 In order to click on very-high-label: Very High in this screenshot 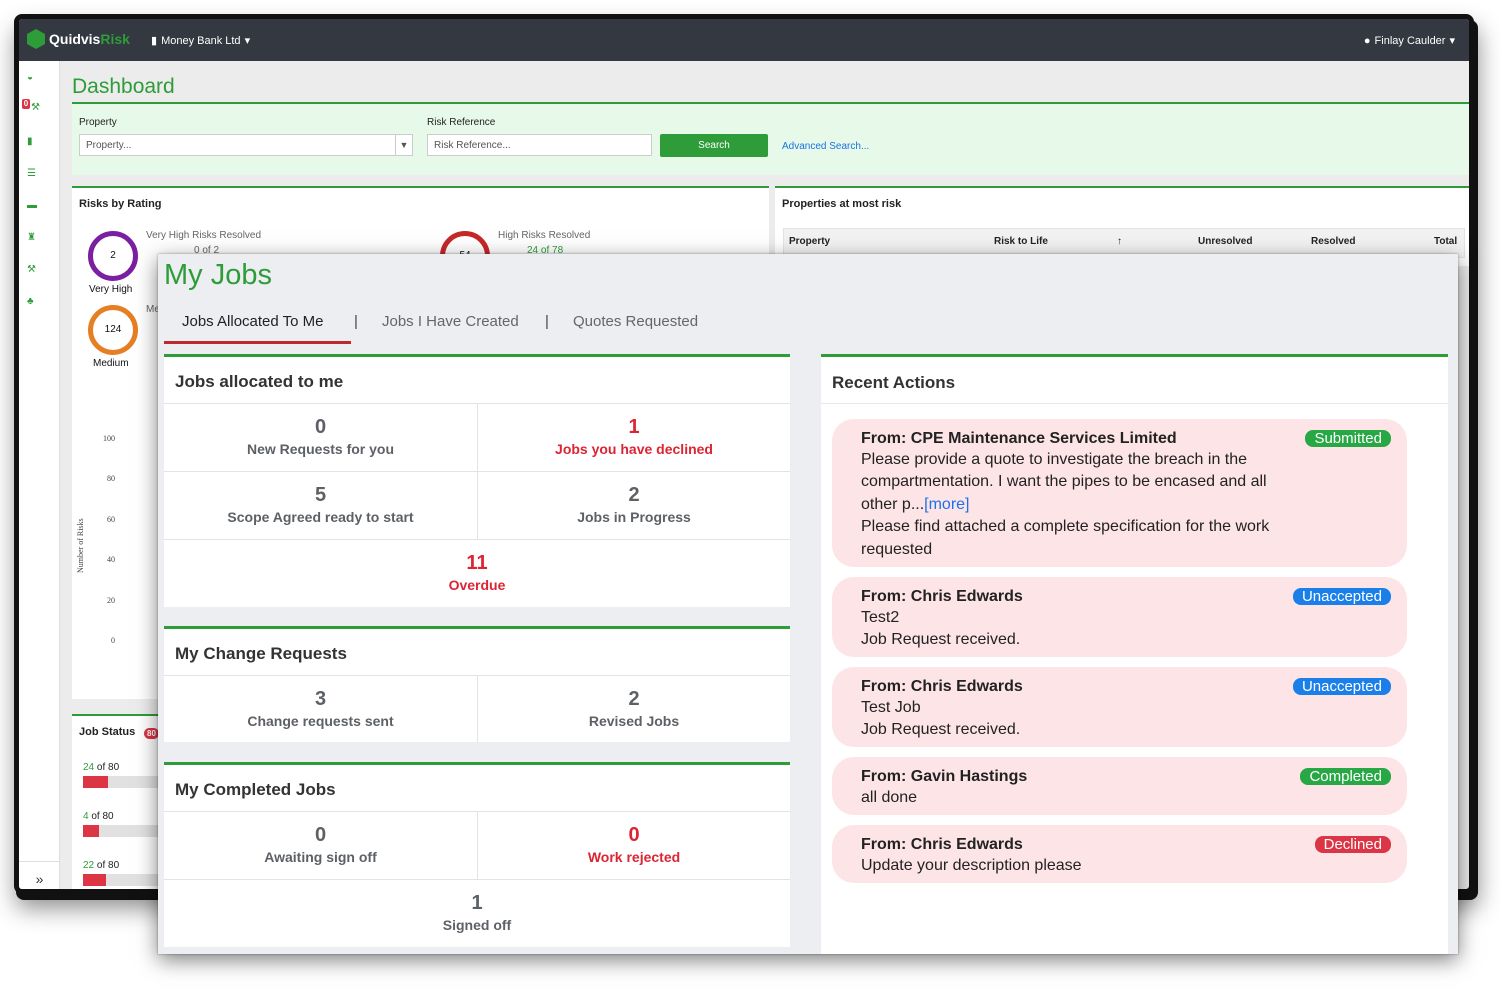, I will do `click(111, 289)`.